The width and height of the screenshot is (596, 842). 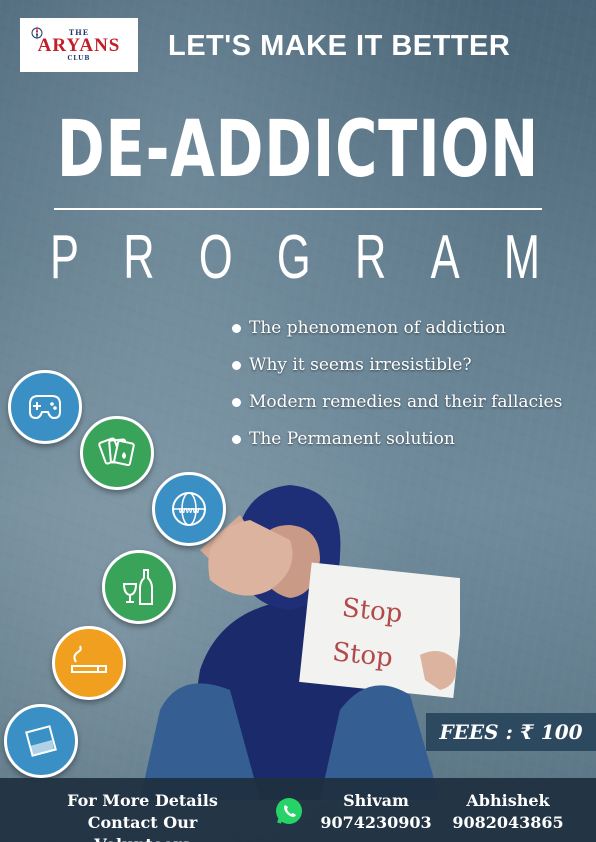 I want to click on list-item-text: The phenomenon of addiction, so click(x=377, y=328).